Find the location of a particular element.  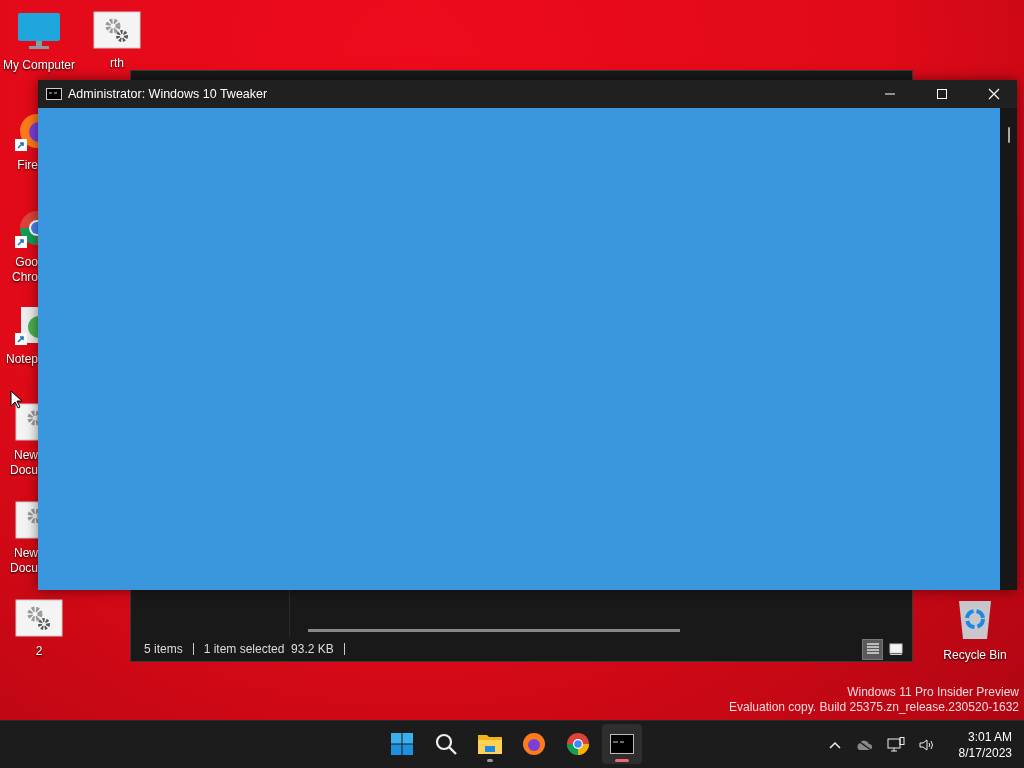

terminal-taskbar-button is located at coordinates (622, 744).